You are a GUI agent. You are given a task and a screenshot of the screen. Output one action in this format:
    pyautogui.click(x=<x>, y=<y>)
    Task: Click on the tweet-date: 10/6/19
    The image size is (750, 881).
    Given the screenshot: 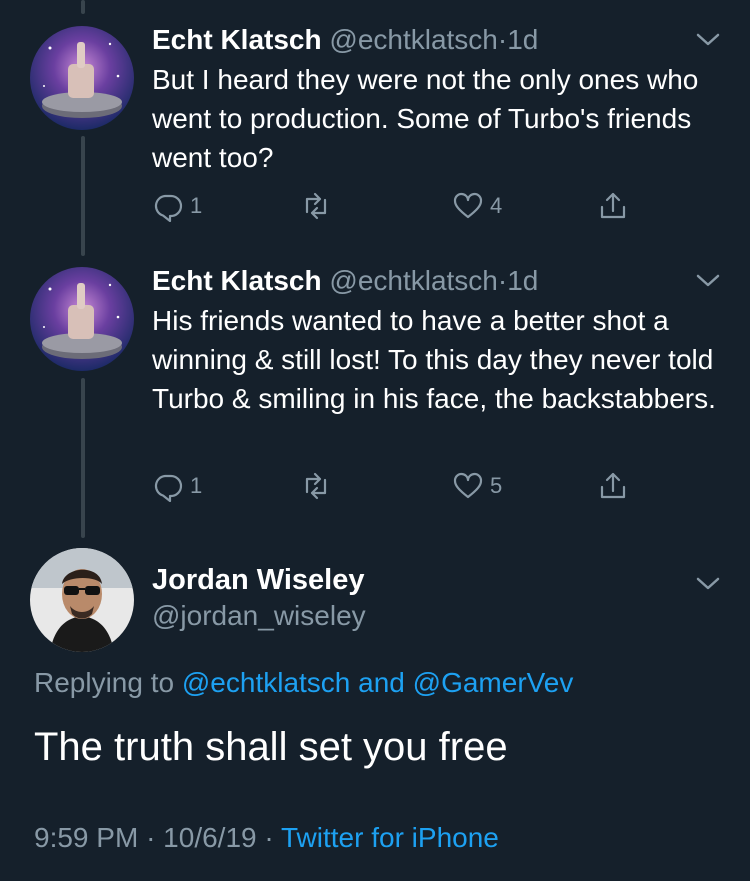 What is the action you would take?
    pyautogui.click(x=210, y=837)
    